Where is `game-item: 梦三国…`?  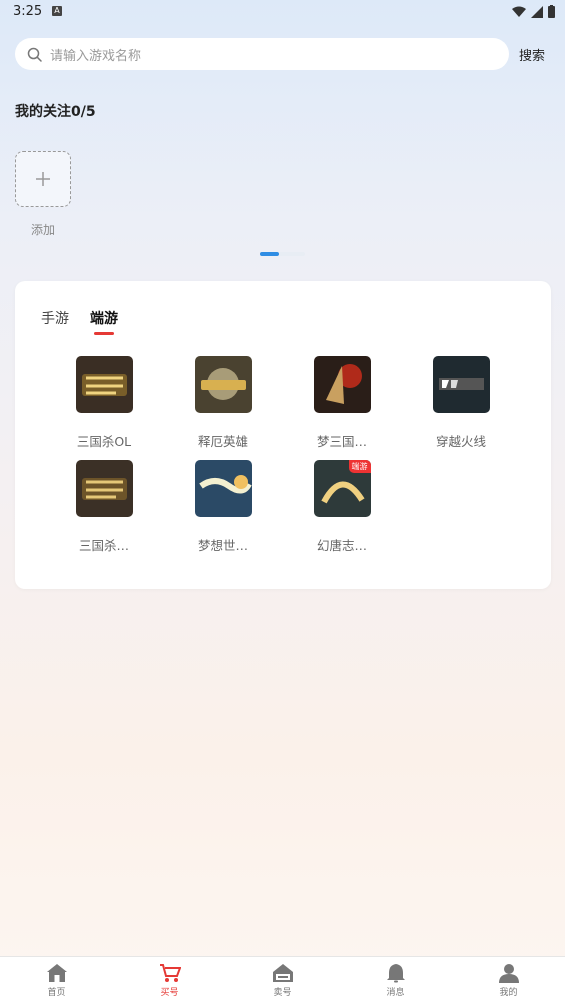 game-item: 梦三国… is located at coordinates (342, 403).